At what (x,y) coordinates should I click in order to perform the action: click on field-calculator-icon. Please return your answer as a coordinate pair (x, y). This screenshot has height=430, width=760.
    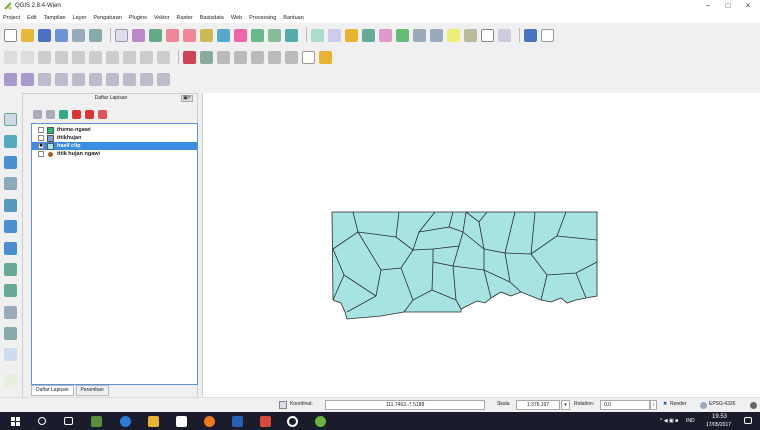
    Looking at the image, I should click on (419, 35).